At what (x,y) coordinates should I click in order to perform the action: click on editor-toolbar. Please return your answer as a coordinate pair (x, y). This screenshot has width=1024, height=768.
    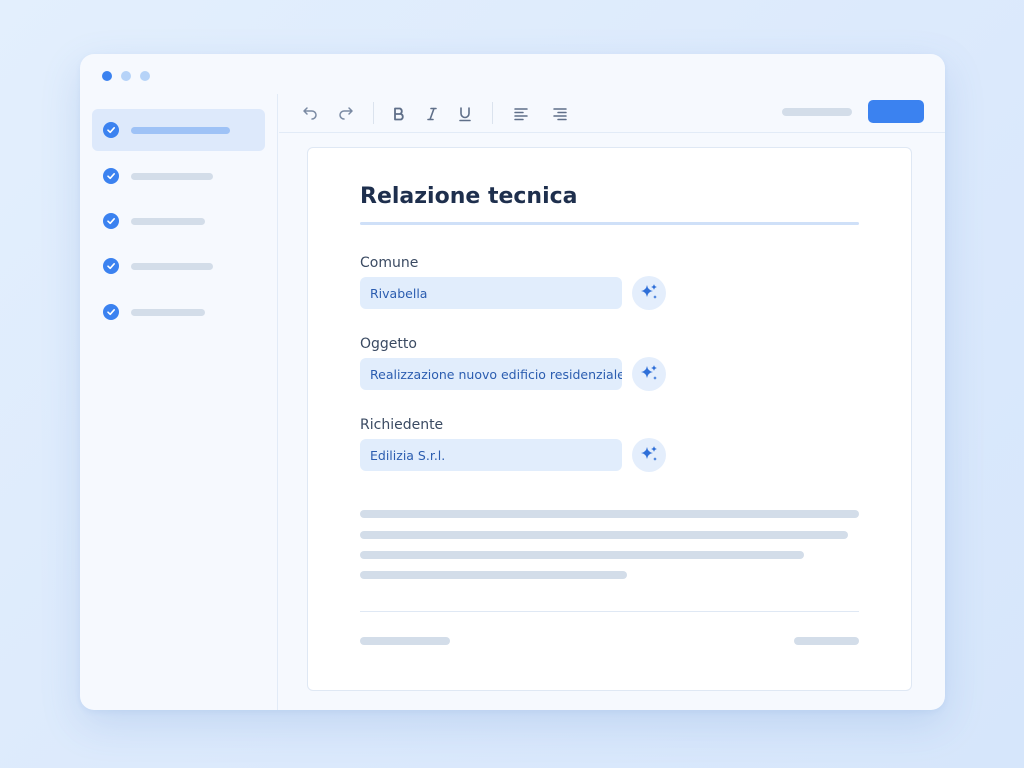
    Looking at the image, I should click on (612, 113).